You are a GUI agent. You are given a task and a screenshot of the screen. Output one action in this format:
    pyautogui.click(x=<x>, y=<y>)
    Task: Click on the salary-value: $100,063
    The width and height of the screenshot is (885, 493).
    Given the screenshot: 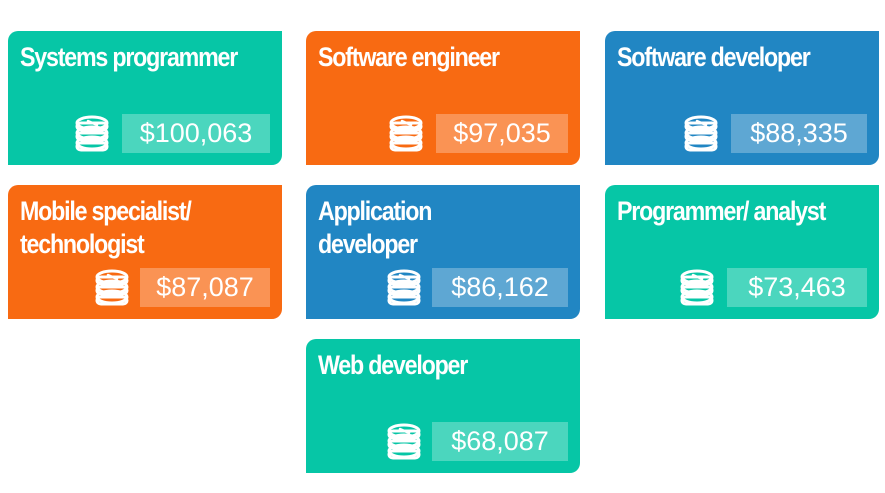 What is the action you would take?
    pyautogui.click(x=196, y=133)
    